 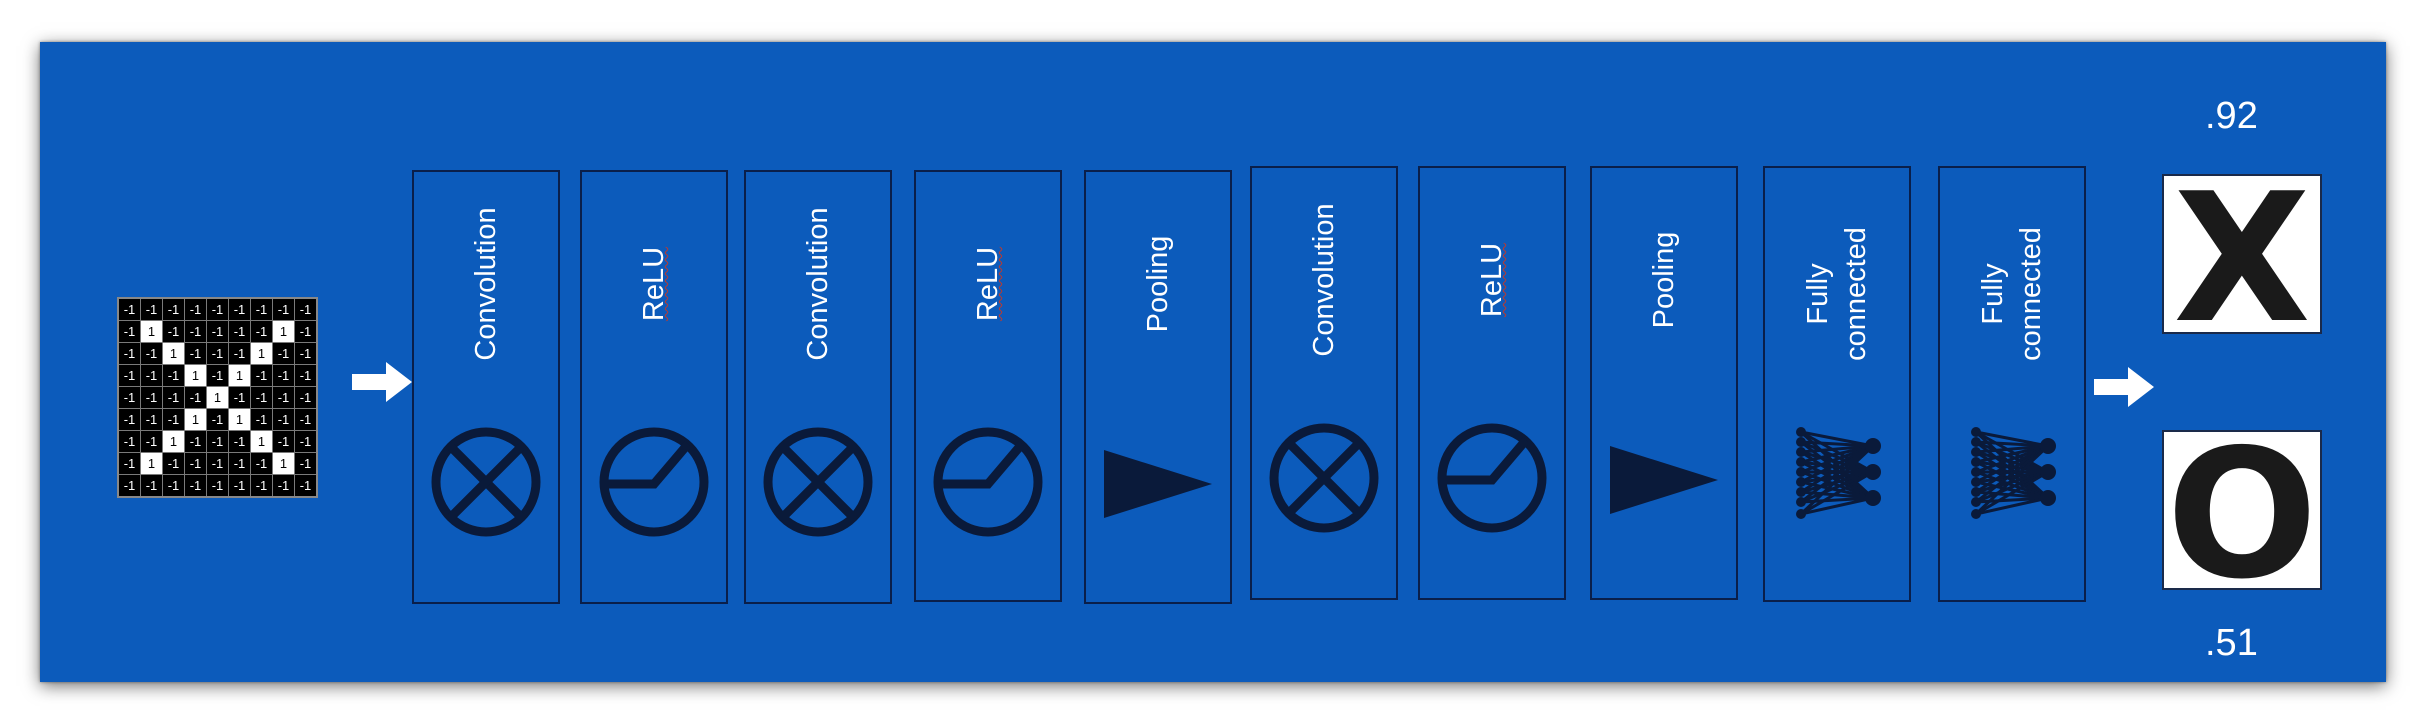 What do you see at coordinates (1158, 387) in the screenshot?
I see `layer-box-5: Pooling` at bounding box center [1158, 387].